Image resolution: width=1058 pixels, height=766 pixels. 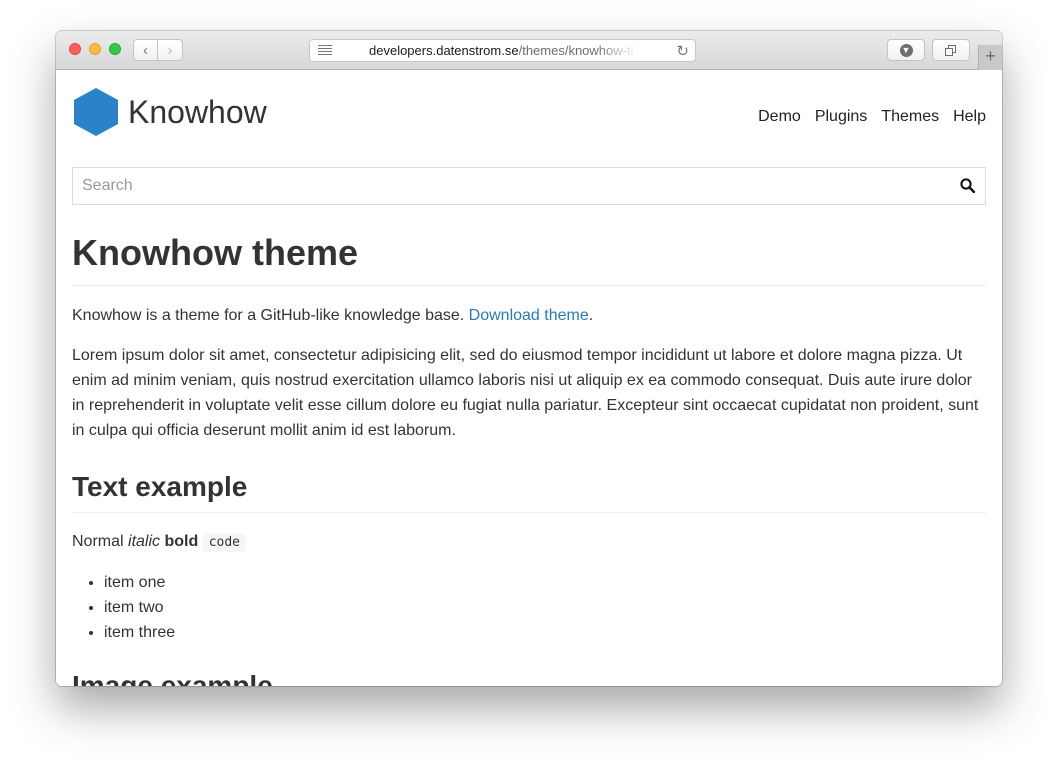 I want to click on url-host: developers.datenstrom.se, so click(x=444, y=50).